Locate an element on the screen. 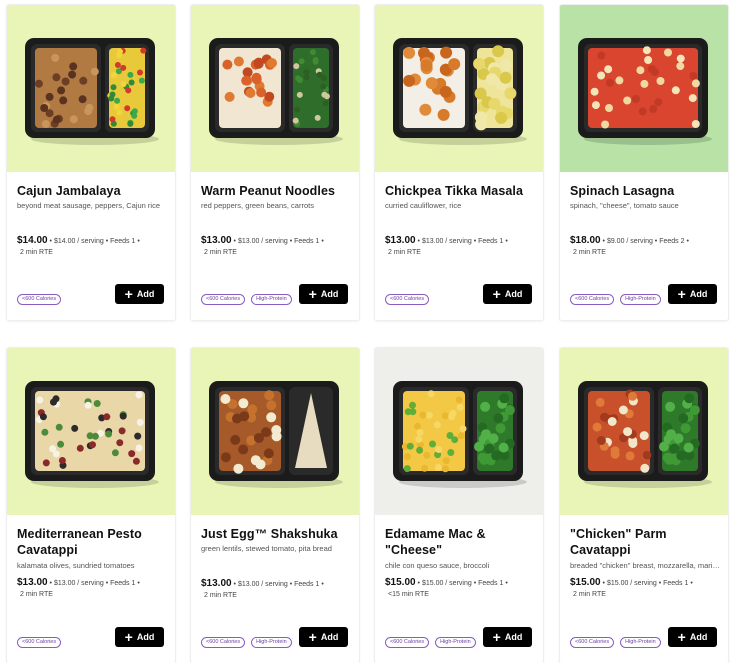 The width and height of the screenshot is (733, 663). price-line: $14.00 • $14.00 / serving • Feeds 1 • is located at coordinates (95, 241).